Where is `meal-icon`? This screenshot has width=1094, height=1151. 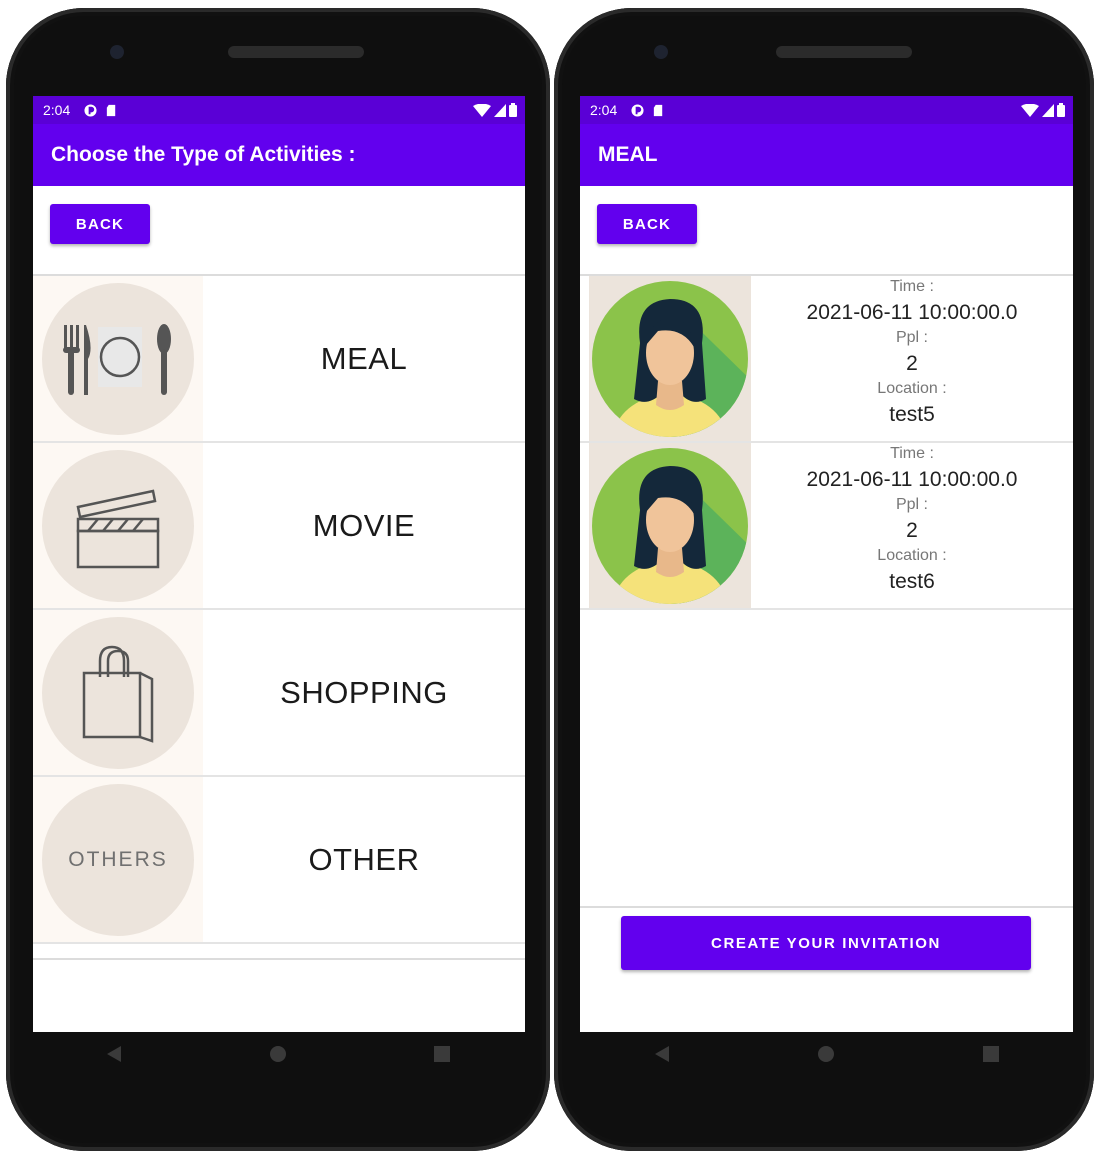 meal-icon is located at coordinates (117, 359).